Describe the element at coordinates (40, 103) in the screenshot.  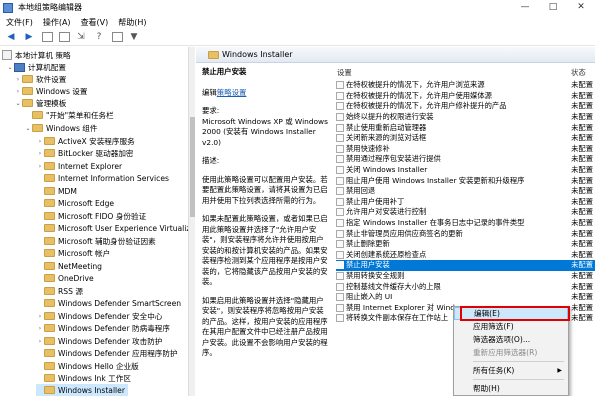
I see `tree-admin-templates: ⌄ 管理模板` at that location.